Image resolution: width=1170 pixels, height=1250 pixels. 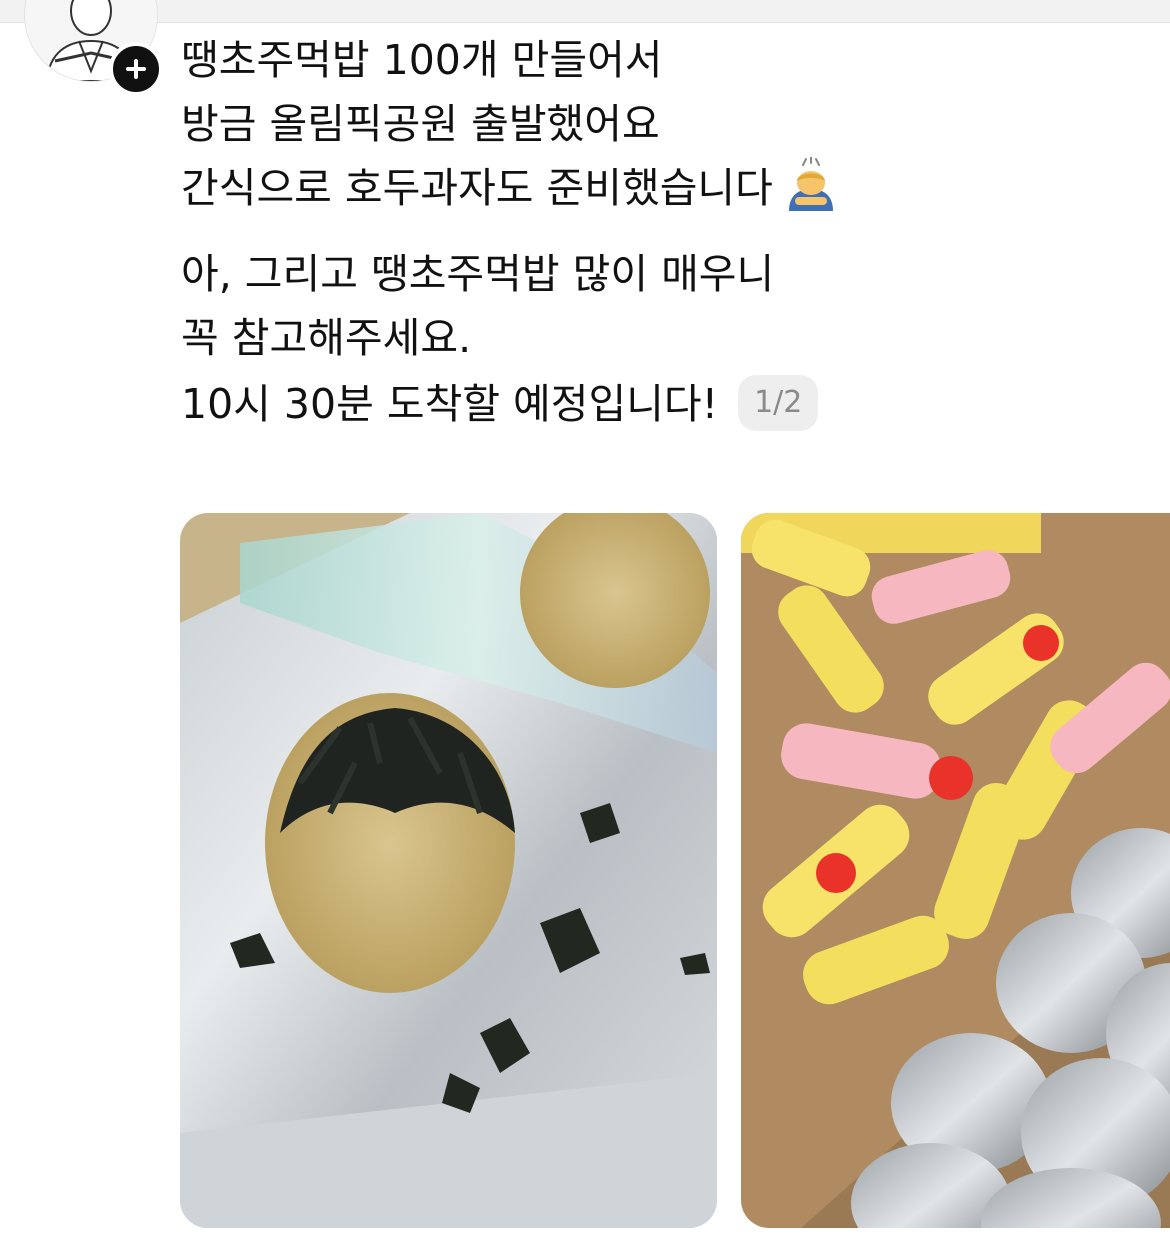 I want to click on post-line: 10시 30분 도착할 예정입니다! 1/2, so click(x=581, y=404).